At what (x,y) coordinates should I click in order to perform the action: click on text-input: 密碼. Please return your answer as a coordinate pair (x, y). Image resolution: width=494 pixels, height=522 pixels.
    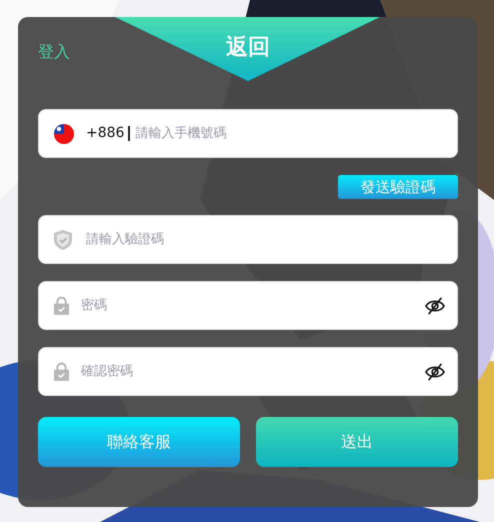
    Looking at the image, I should click on (253, 305).